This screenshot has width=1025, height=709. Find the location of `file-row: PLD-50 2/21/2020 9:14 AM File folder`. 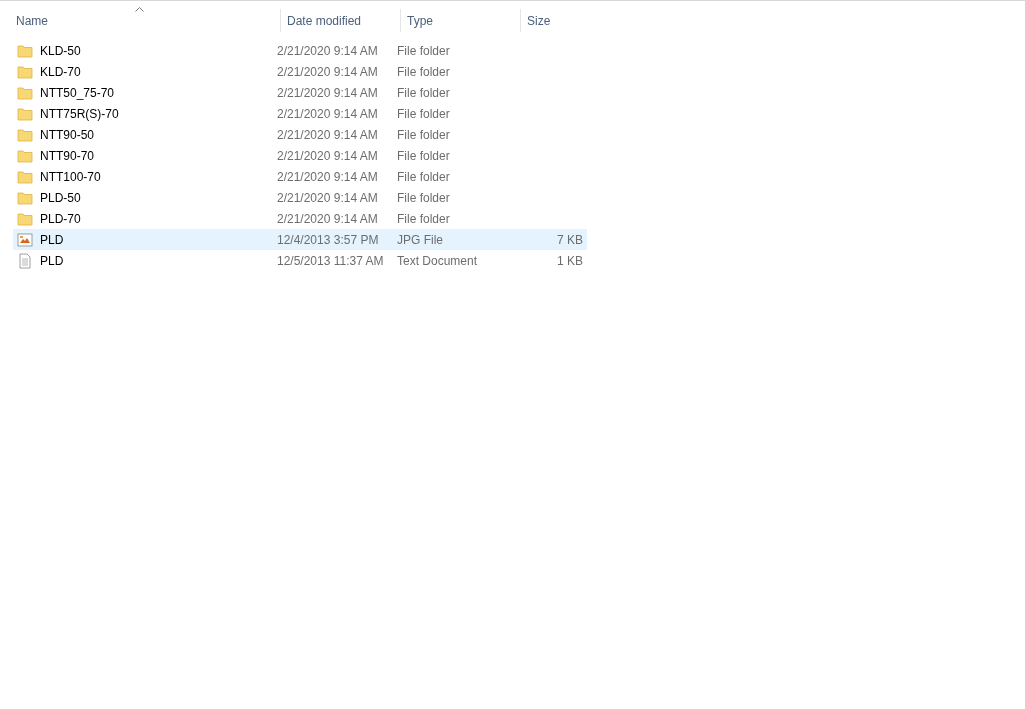

file-row: PLD-50 2/21/2020 9:14 AM File folder is located at coordinates (300, 197).